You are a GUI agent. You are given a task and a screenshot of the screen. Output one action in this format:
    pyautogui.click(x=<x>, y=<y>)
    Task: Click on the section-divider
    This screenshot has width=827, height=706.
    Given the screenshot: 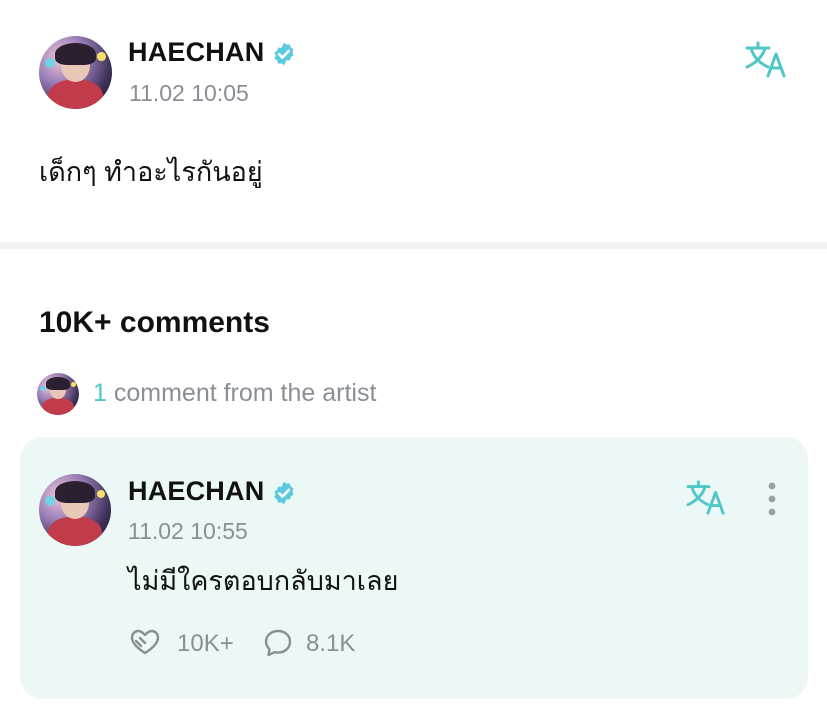 What is the action you would take?
    pyautogui.click(x=413, y=245)
    